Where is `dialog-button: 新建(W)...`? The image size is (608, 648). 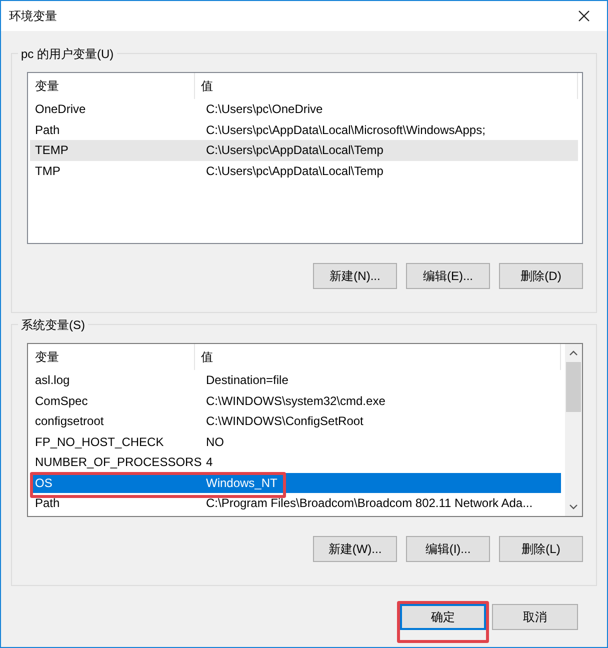 dialog-button: 新建(W)... is located at coordinates (355, 549).